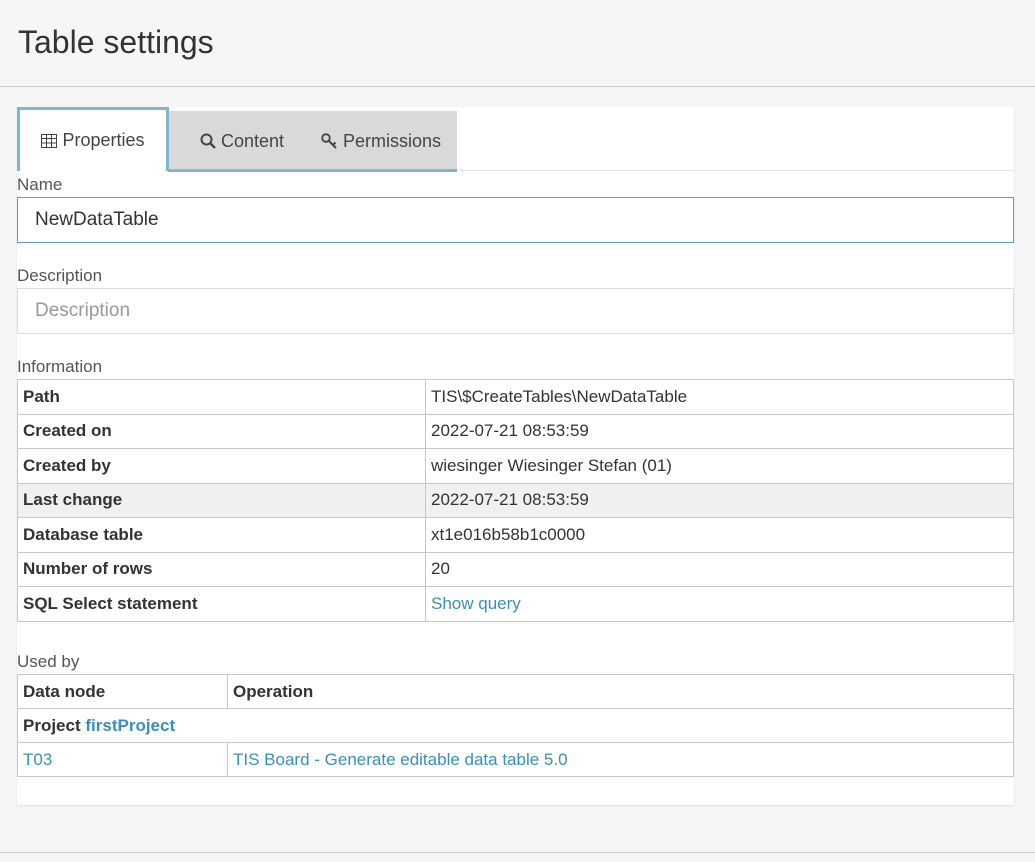  Describe the element at coordinates (52, 725) in the screenshot. I see `project-prefix: Project` at that location.